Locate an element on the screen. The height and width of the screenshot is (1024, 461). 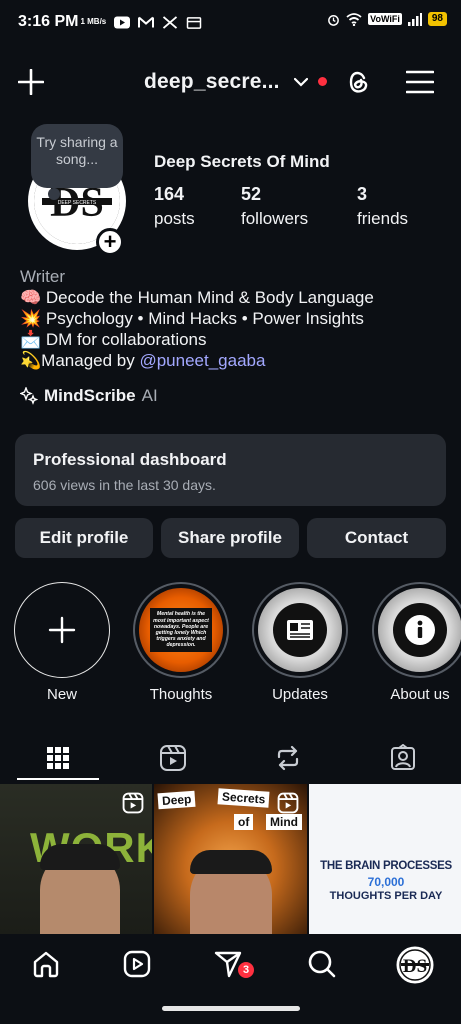
about-cover is located at coordinates (419, 630).